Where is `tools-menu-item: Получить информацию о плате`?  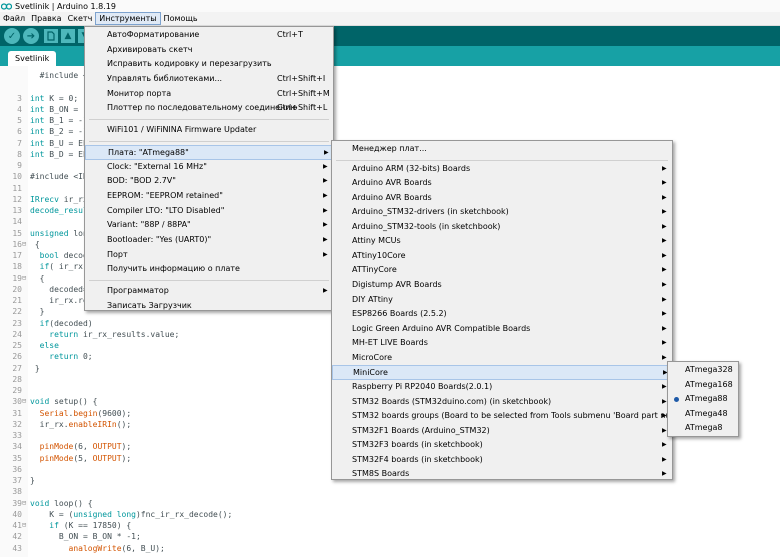 tools-menu-item: Получить информацию о плате is located at coordinates (209, 269).